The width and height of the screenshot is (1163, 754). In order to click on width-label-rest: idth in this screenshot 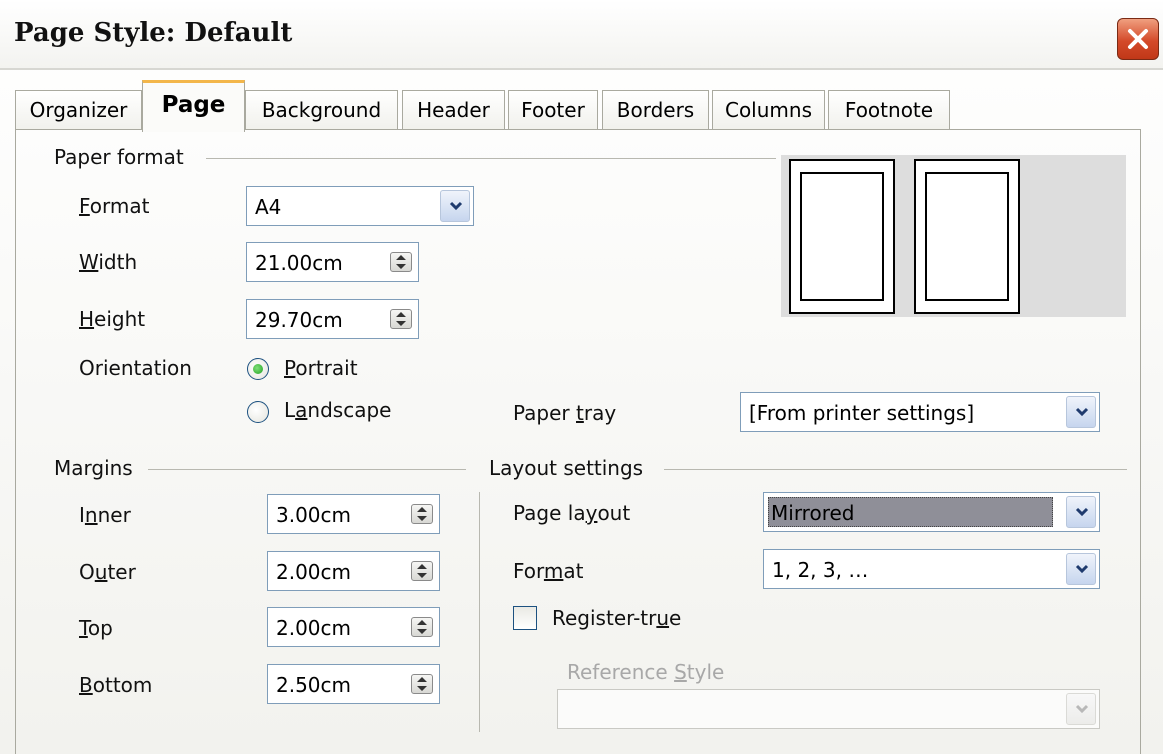, I will do `click(118, 262)`.